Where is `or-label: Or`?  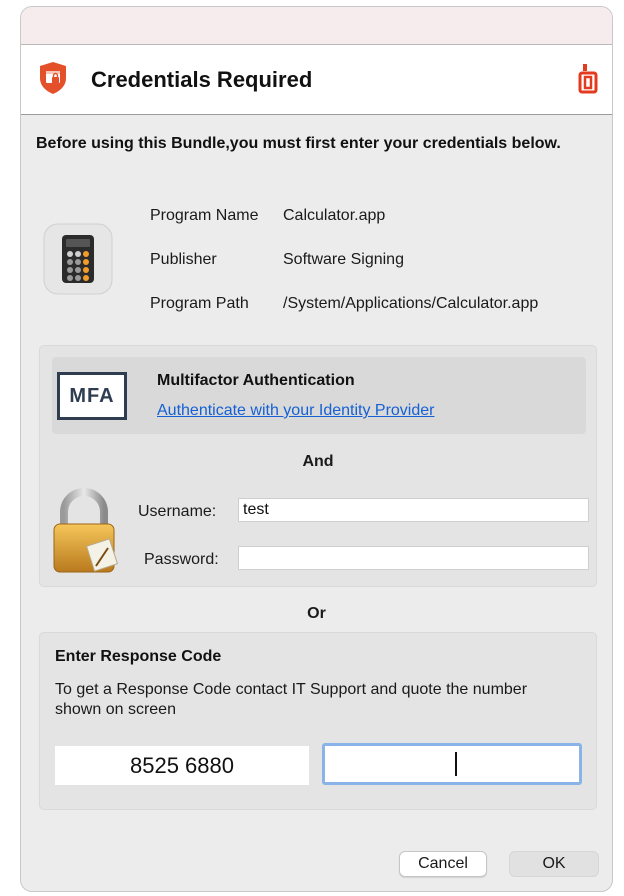
or-label: Or is located at coordinates (316, 613).